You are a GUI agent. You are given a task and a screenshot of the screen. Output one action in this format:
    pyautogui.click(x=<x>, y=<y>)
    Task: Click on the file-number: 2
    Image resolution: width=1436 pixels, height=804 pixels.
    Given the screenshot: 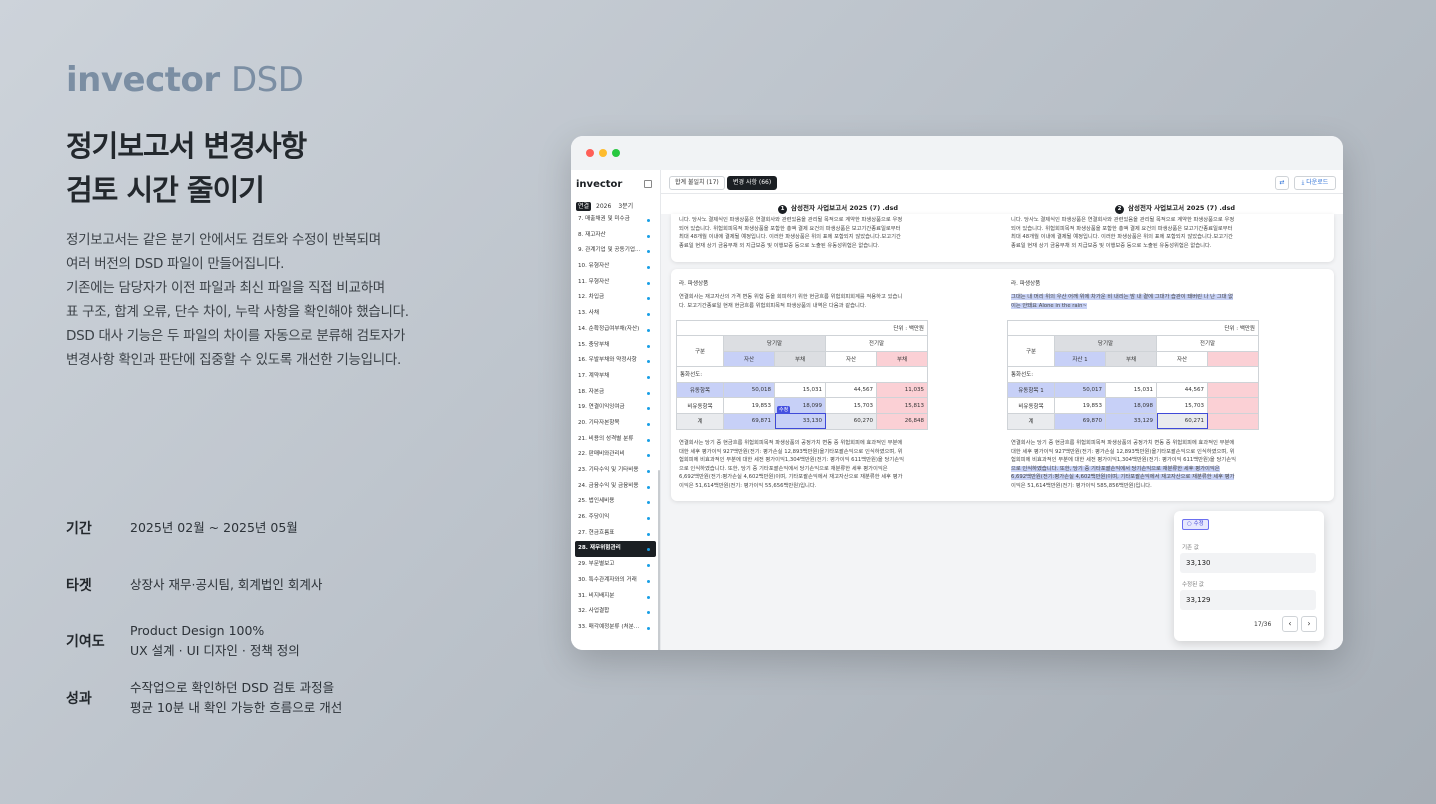 What is the action you would take?
    pyautogui.click(x=1119, y=209)
    